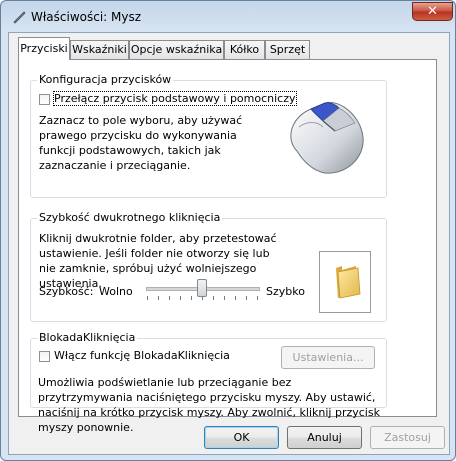  I want to click on close-button: ✕, so click(432, 11).